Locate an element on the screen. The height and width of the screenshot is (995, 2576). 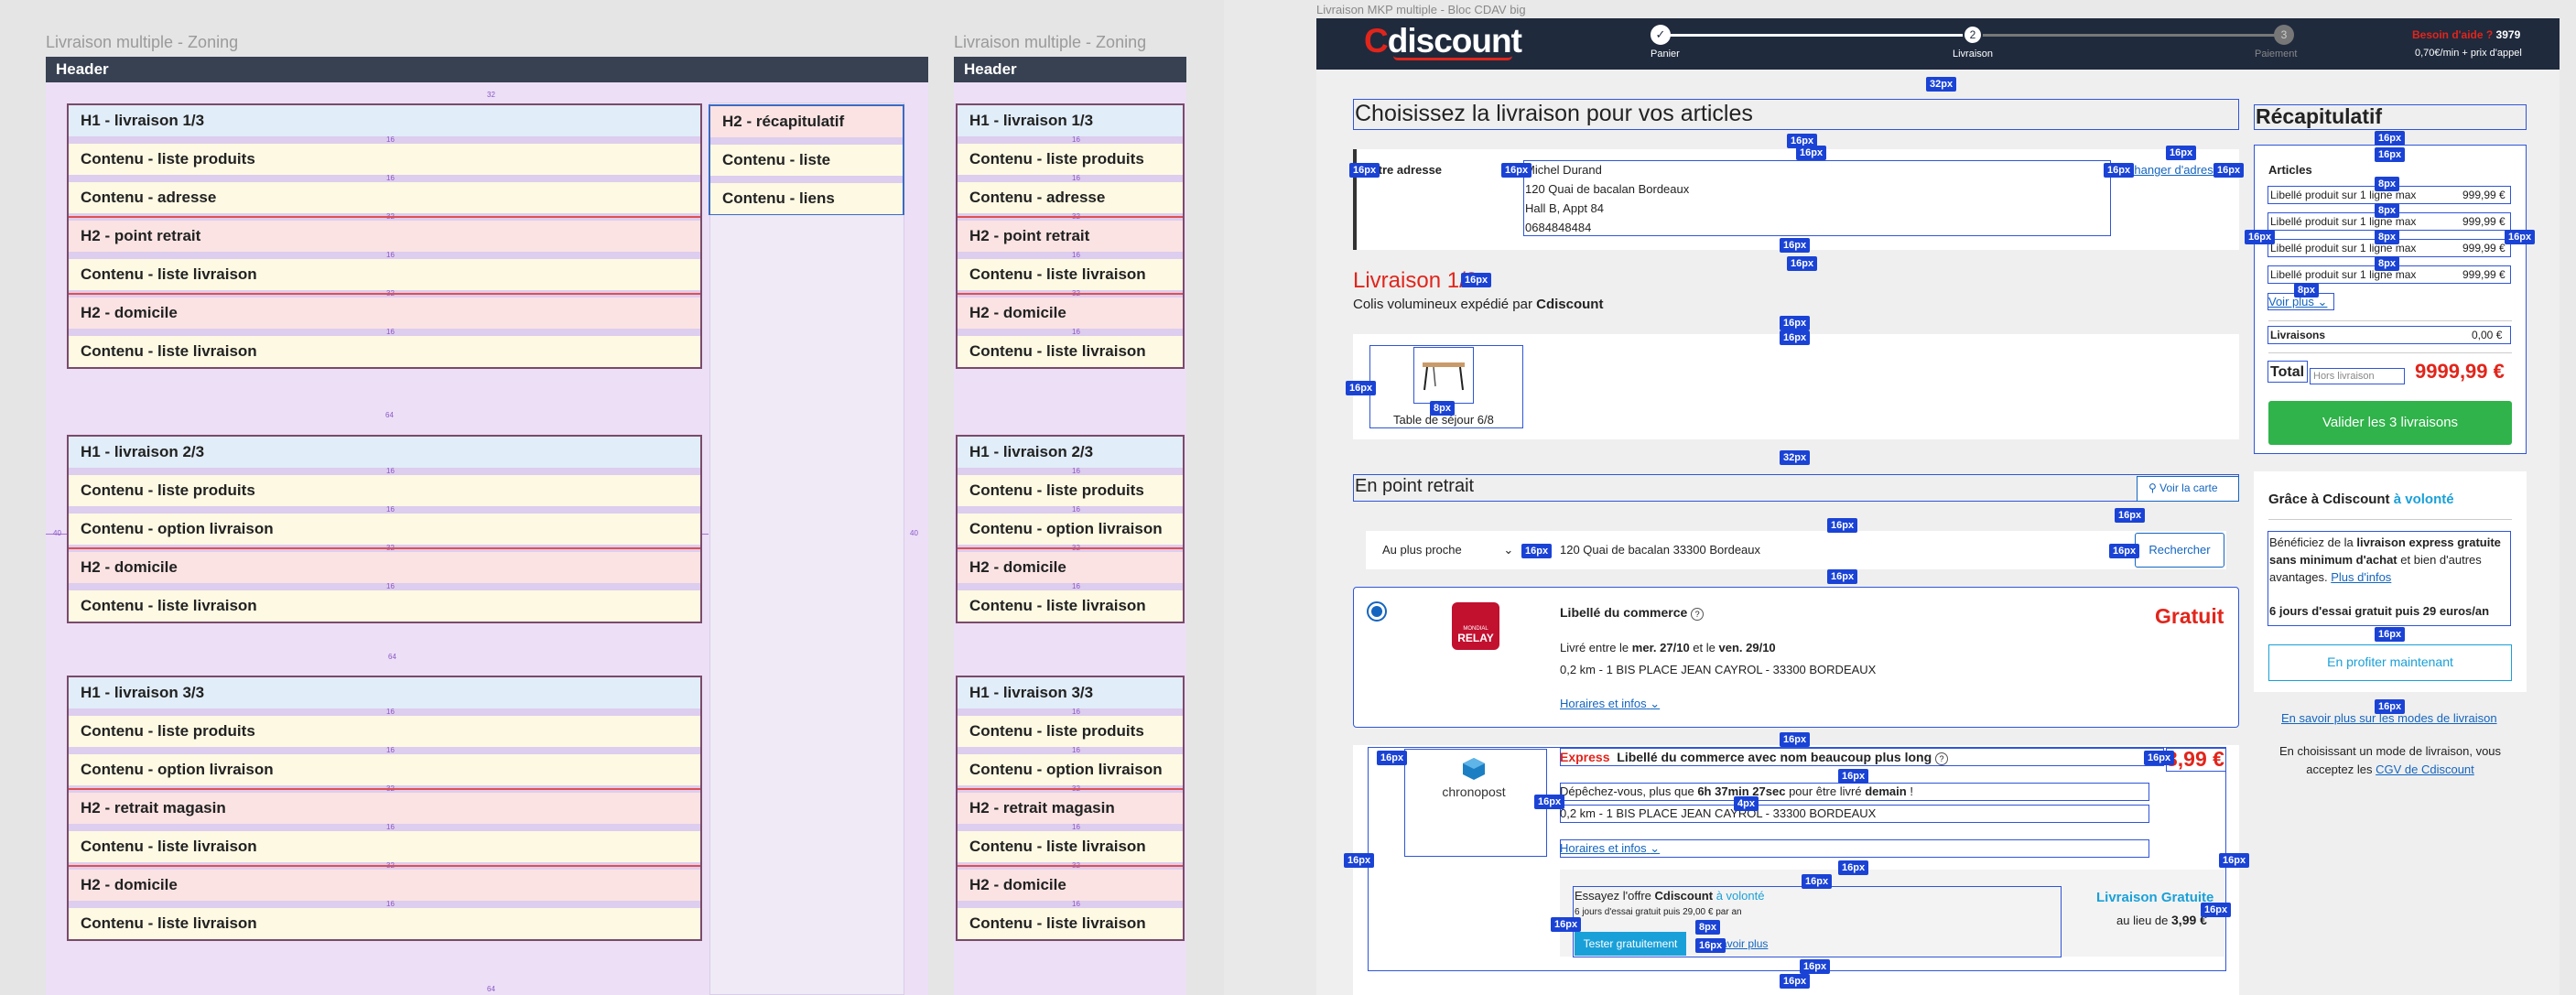
point-retrait-title: En point retrait is located at coordinates (1415, 486).